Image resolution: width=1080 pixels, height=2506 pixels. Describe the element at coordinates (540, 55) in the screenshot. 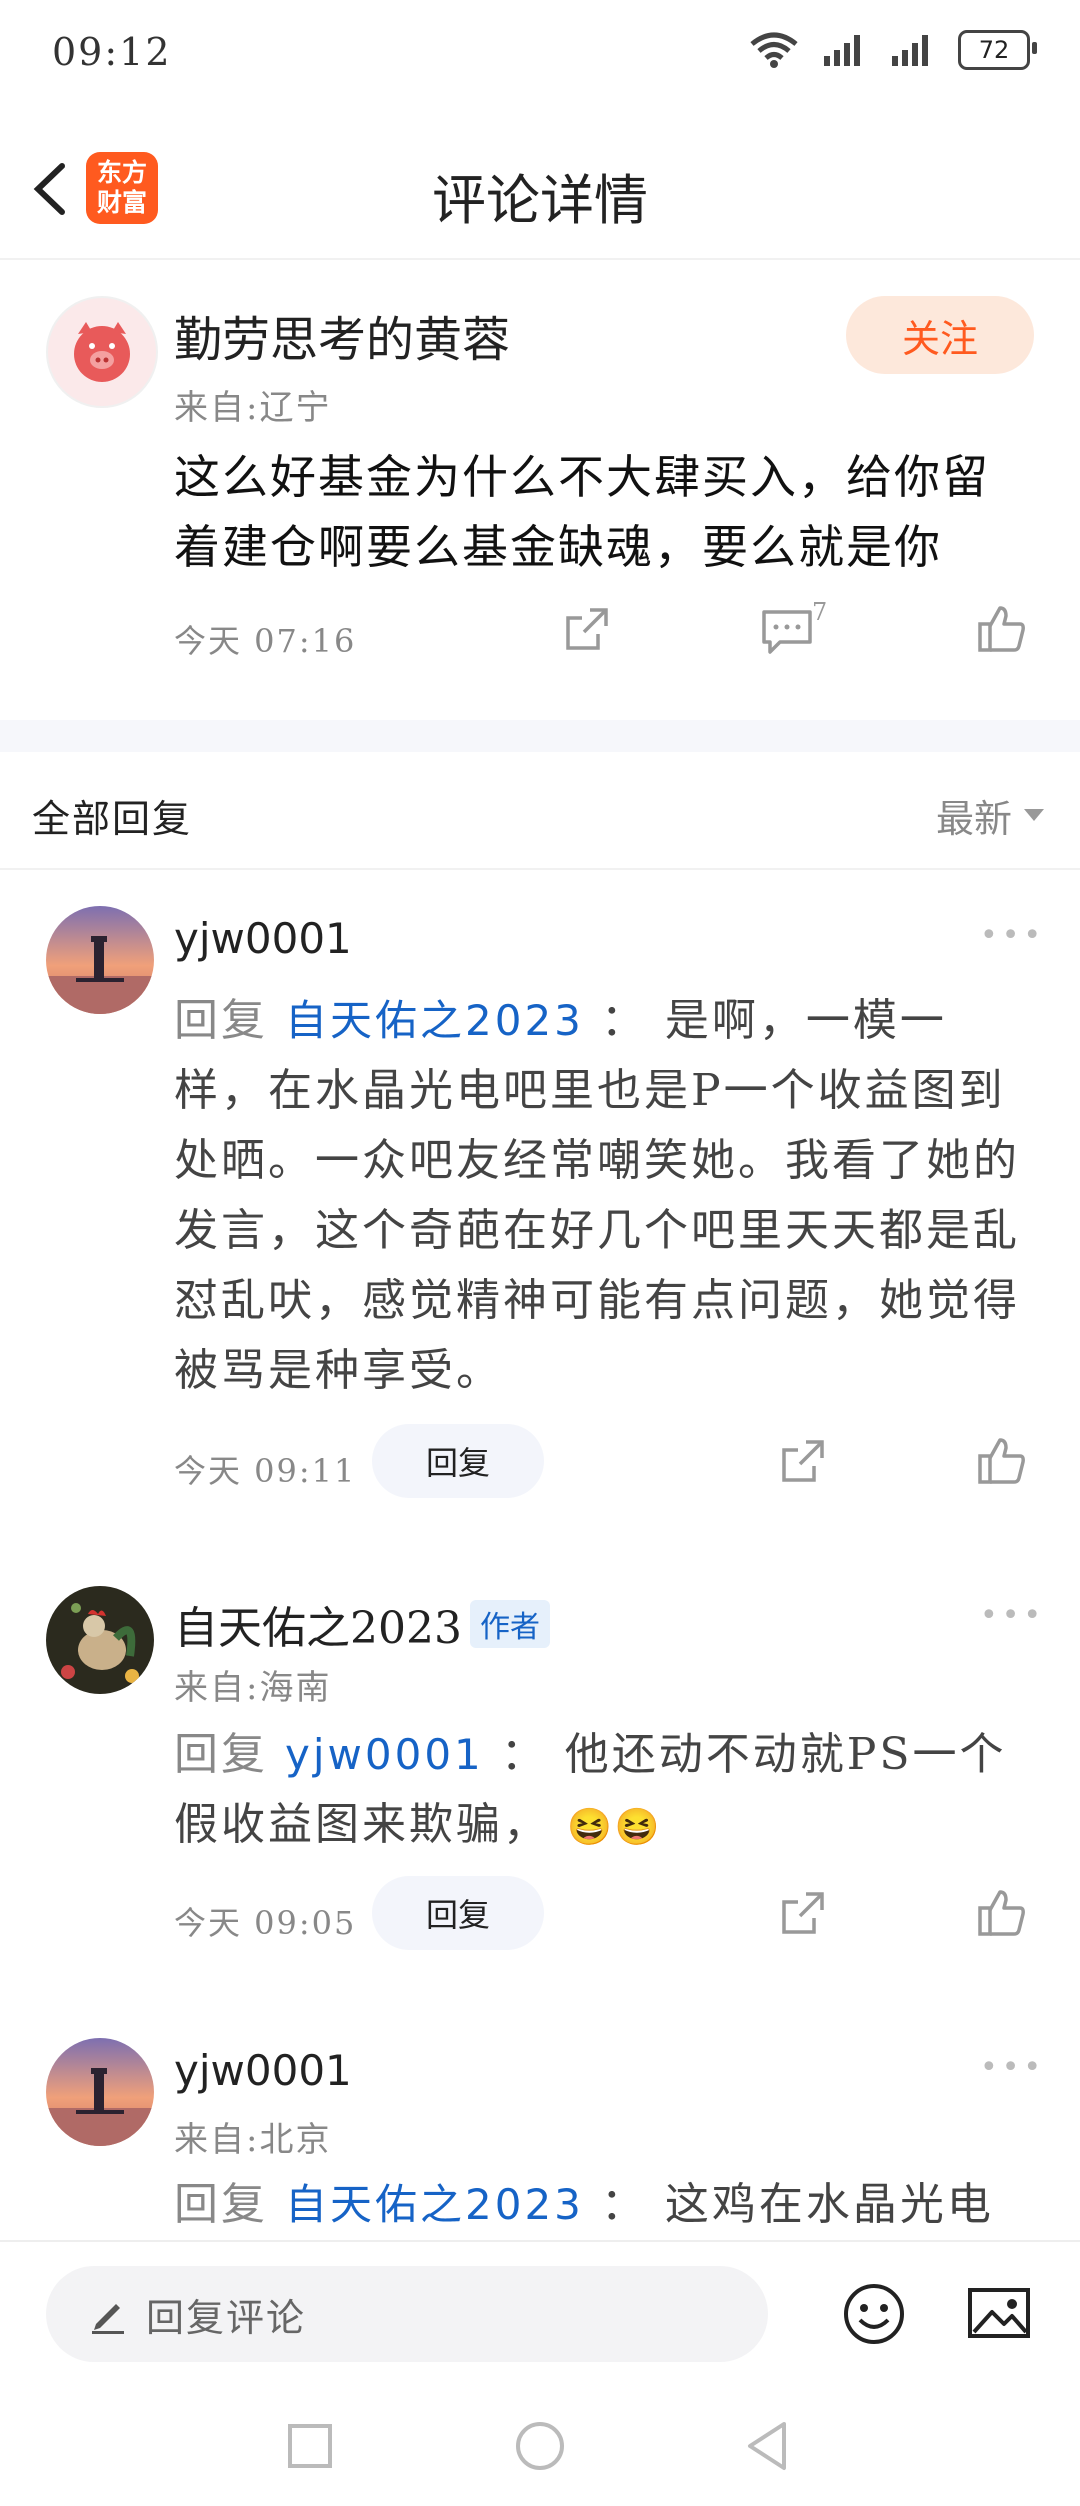

I see `status-bar: 09:12 72` at that location.